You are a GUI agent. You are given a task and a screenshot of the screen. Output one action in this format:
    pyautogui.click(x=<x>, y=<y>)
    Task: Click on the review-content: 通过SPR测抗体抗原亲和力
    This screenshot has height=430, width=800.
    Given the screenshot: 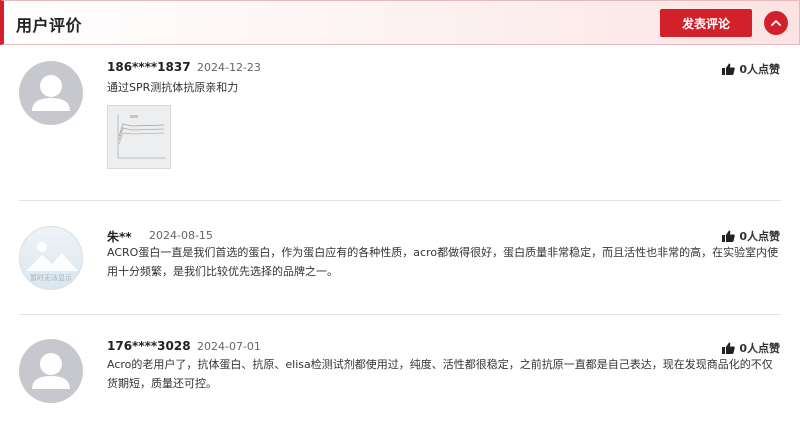 What is the action you would take?
    pyautogui.click(x=173, y=87)
    